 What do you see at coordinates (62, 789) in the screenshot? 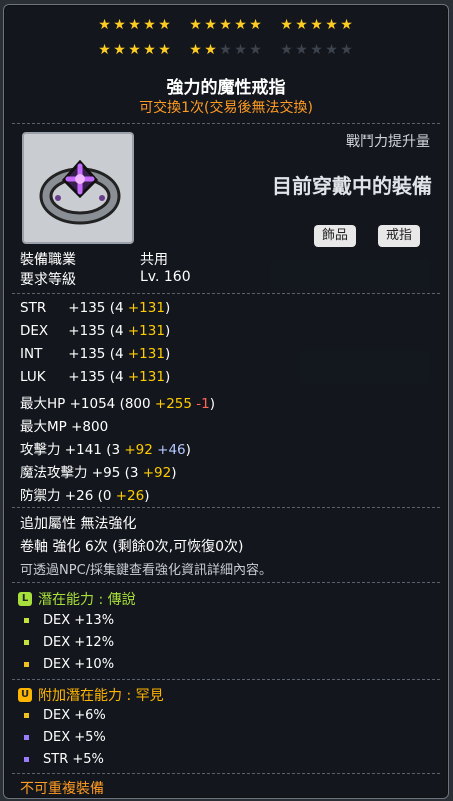
I see `unique-equip-note: 不可重複裝備` at bounding box center [62, 789].